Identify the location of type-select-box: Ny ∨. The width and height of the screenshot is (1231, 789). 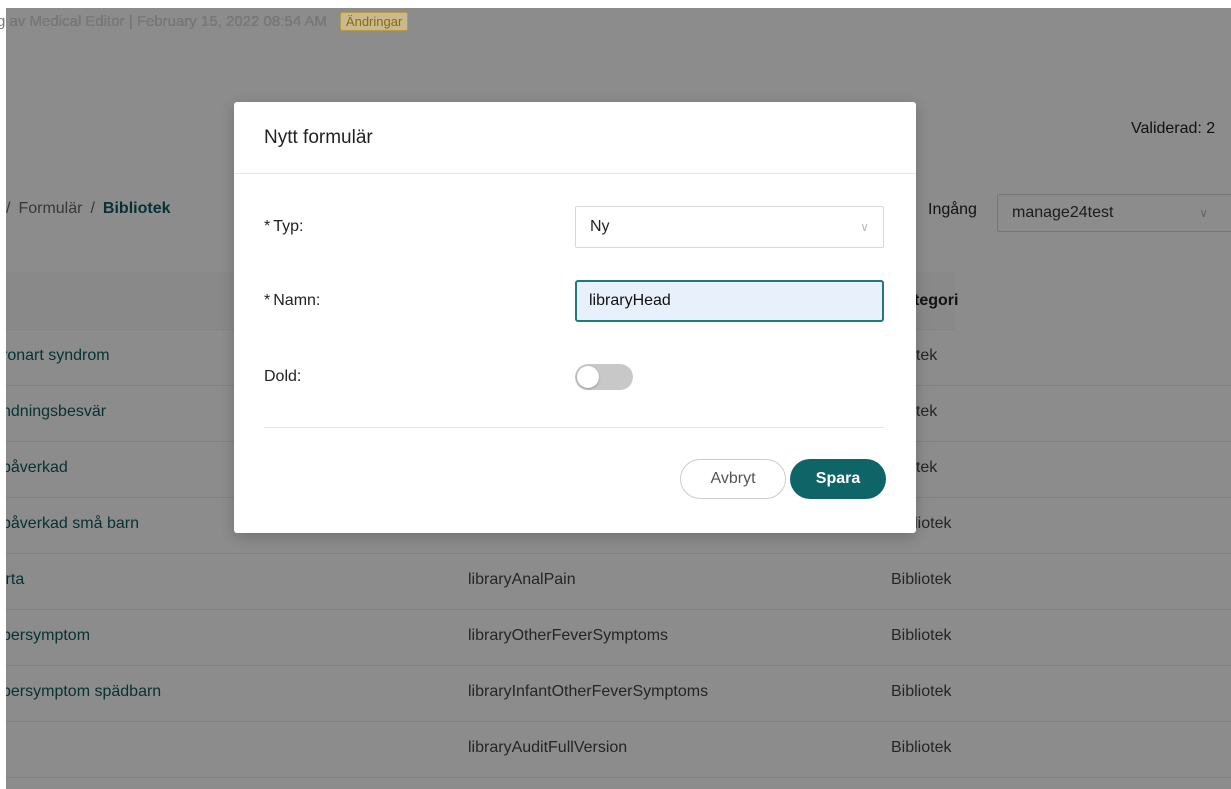
(729, 227).